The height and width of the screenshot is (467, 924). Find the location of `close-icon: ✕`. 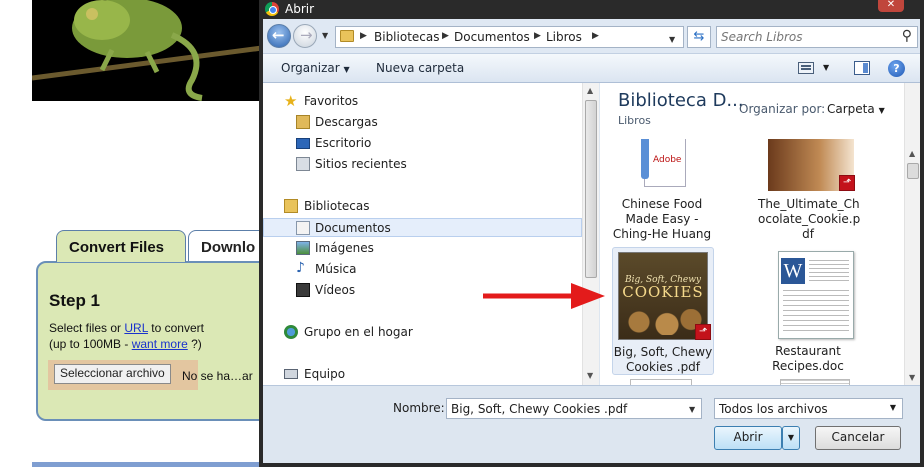

close-icon: ✕ is located at coordinates (891, 5).